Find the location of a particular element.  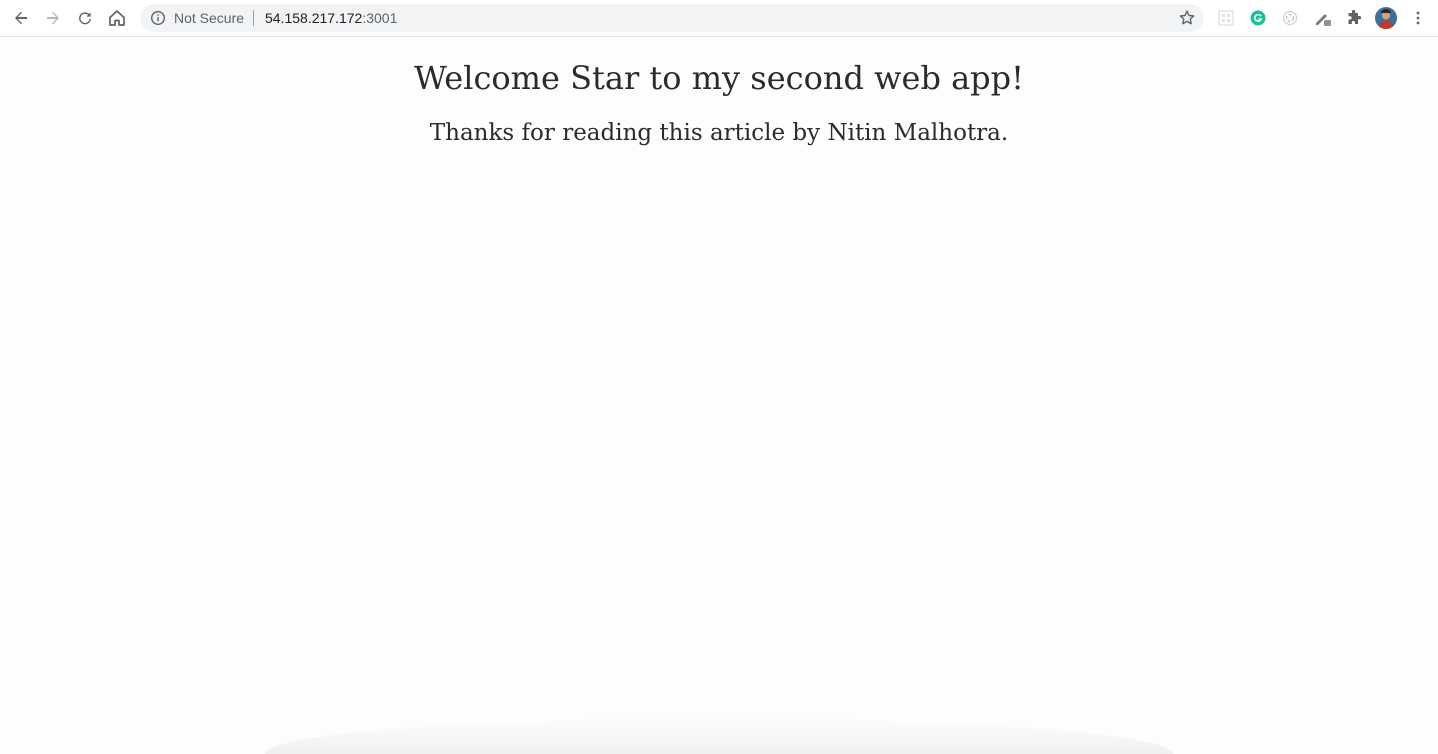

pen-extension-icon is located at coordinates (1323, 20).